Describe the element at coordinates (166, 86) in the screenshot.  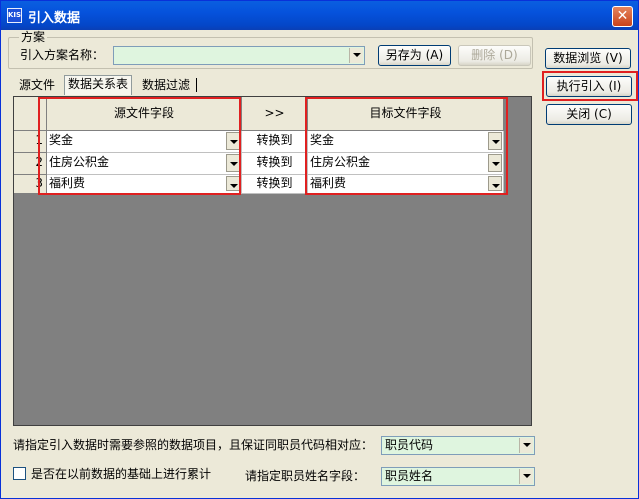
I see `tab-data-filter: 数据过滤` at that location.